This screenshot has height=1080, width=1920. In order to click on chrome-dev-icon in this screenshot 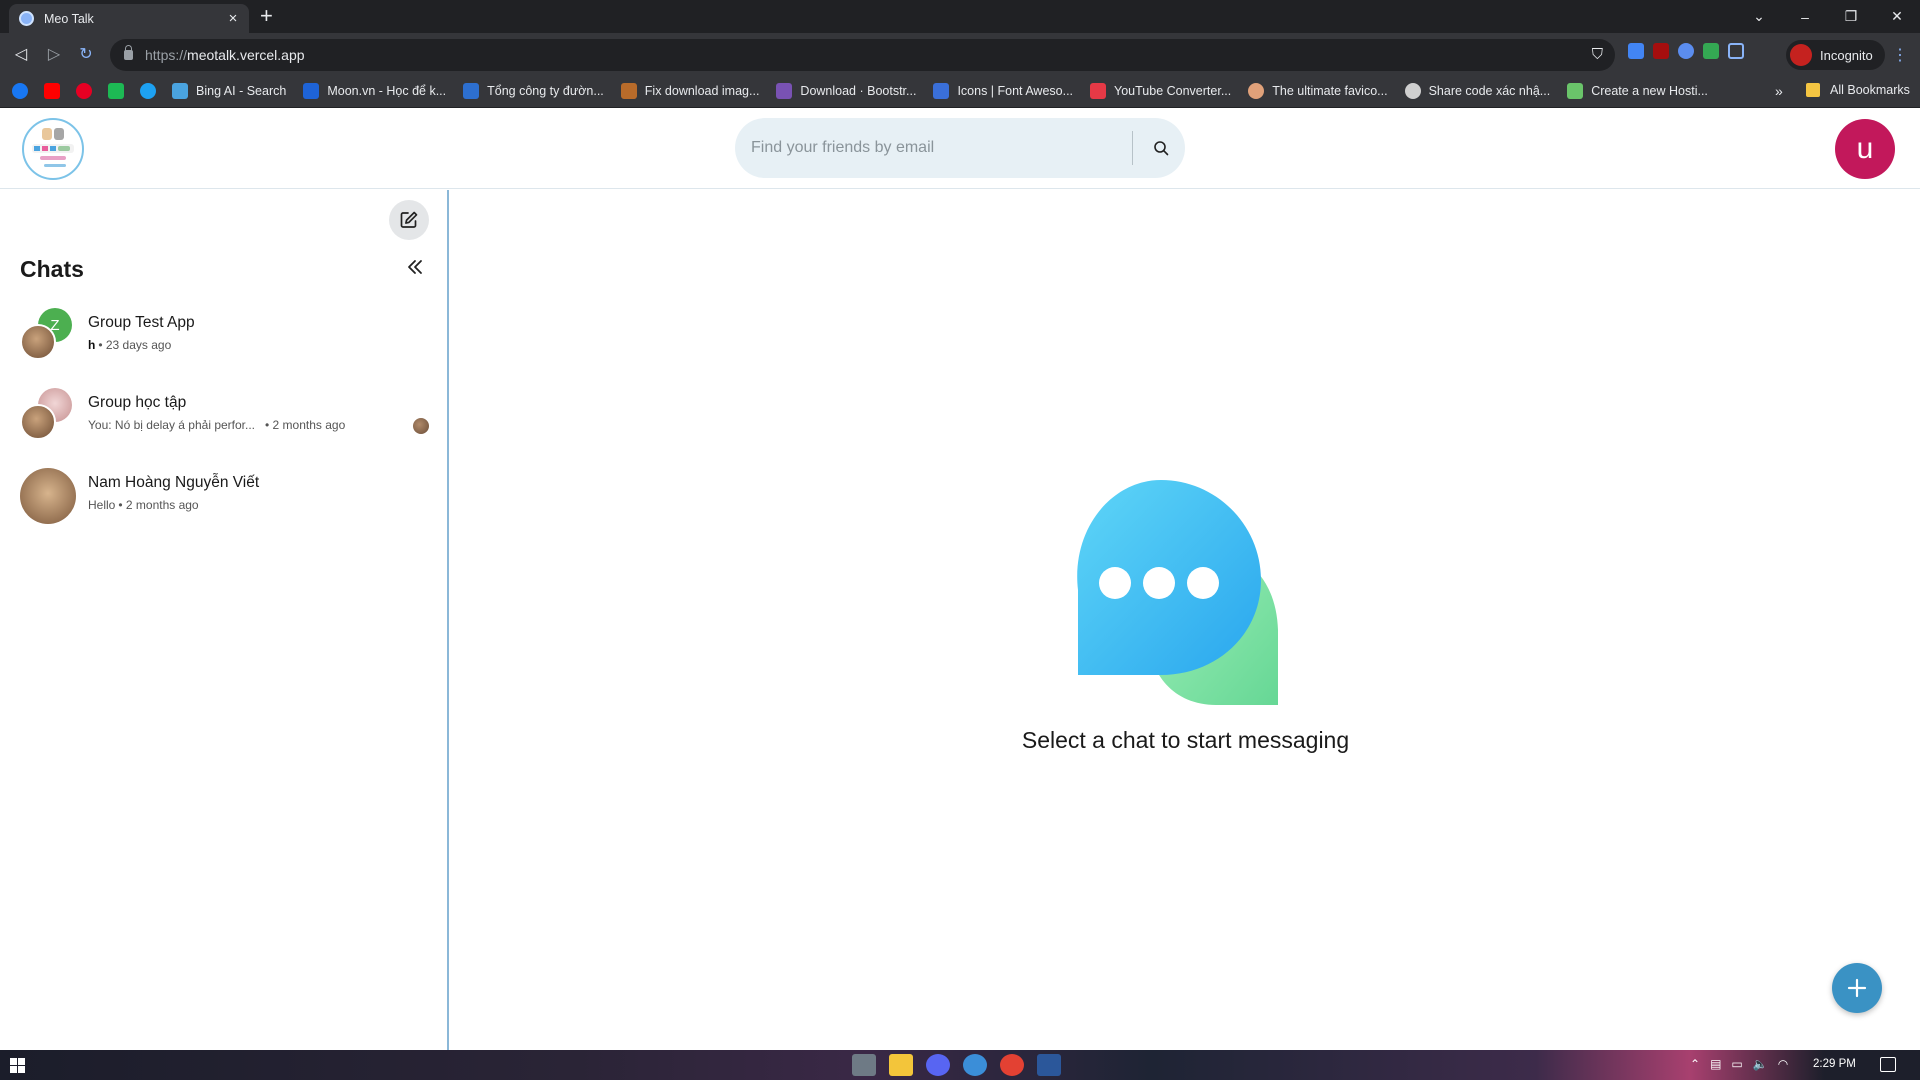, I will do `click(975, 1065)`.